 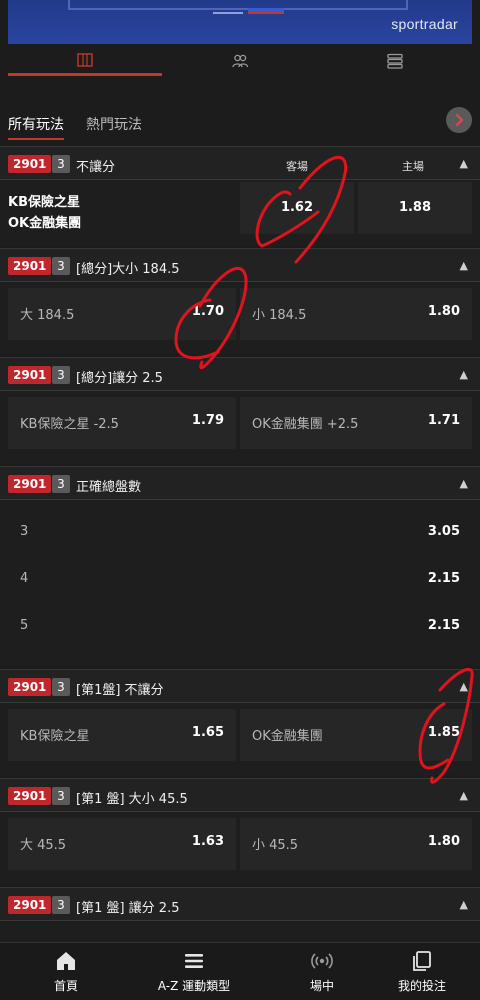 What do you see at coordinates (356, 314) in the screenshot?
I see `under-odds-button: 小 184.5 1.80` at bounding box center [356, 314].